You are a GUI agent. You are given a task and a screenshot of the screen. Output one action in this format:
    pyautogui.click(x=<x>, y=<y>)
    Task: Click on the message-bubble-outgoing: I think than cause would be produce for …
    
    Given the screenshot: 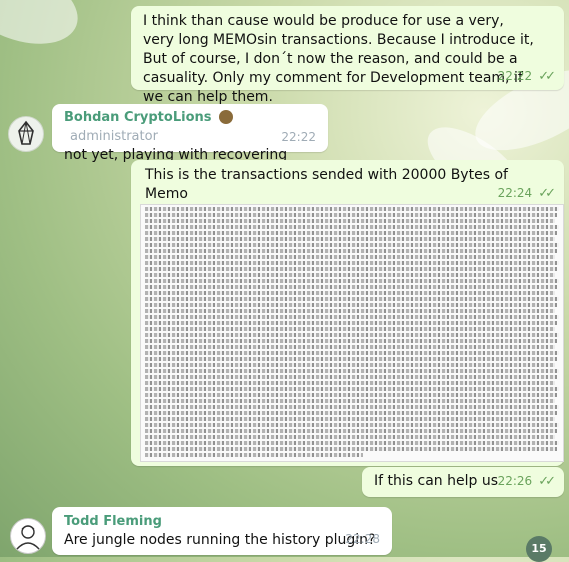 What is the action you would take?
    pyautogui.click(x=347, y=55)
    